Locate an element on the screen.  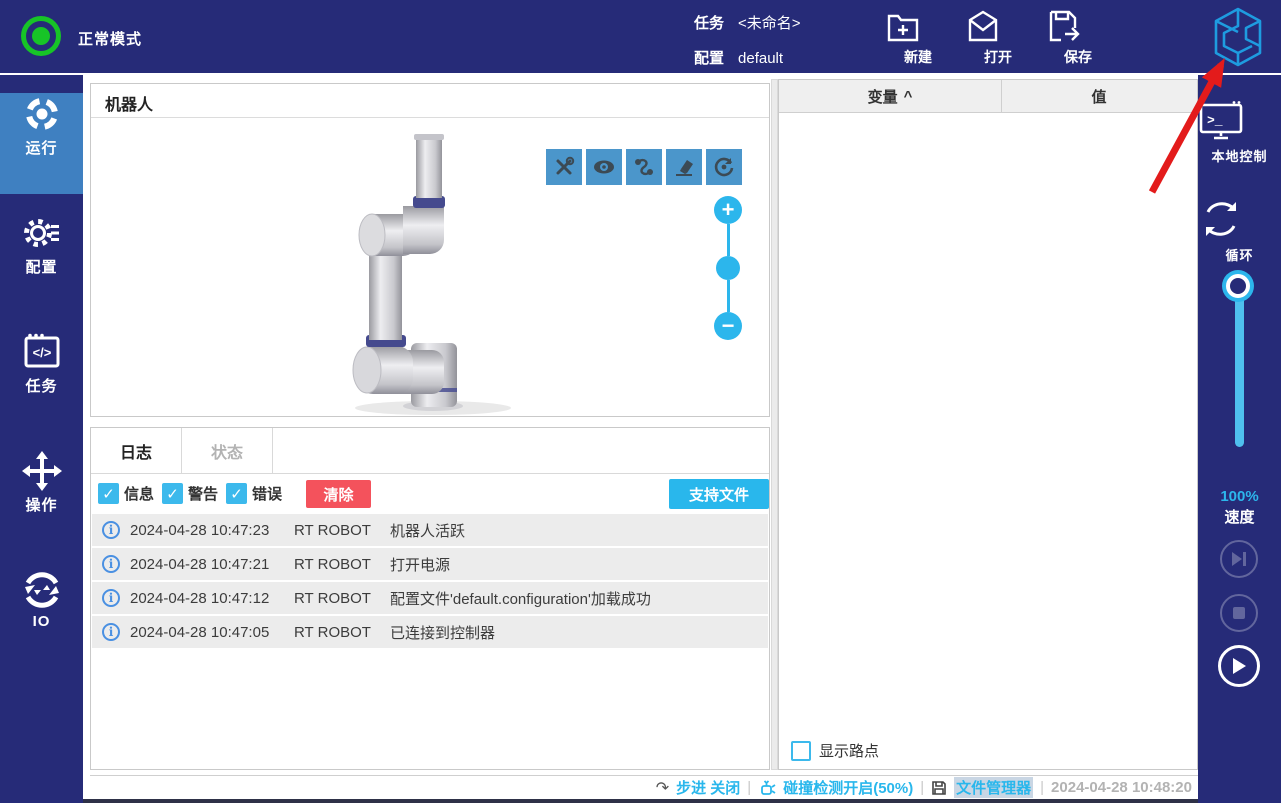
speed-slider-track is located at coordinates (1239, 367).